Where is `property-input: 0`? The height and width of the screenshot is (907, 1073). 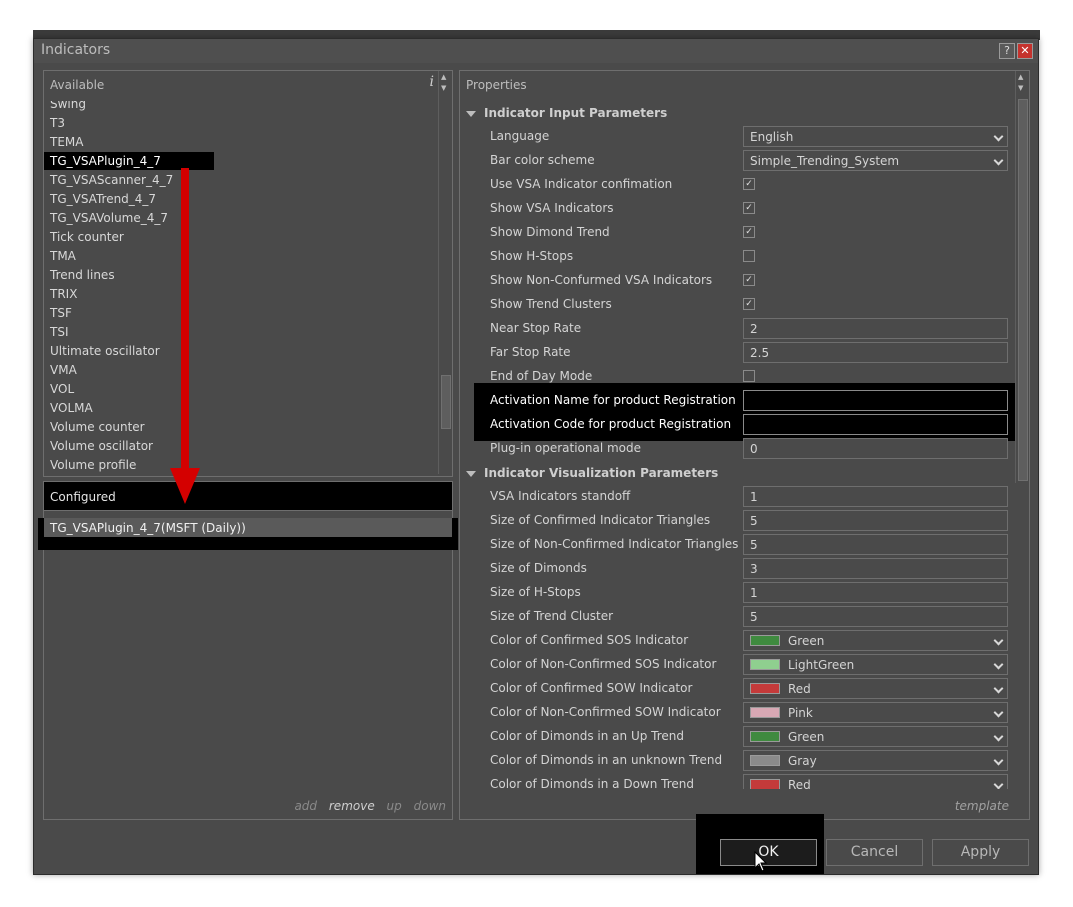
property-input: 0 is located at coordinates (875, 448).